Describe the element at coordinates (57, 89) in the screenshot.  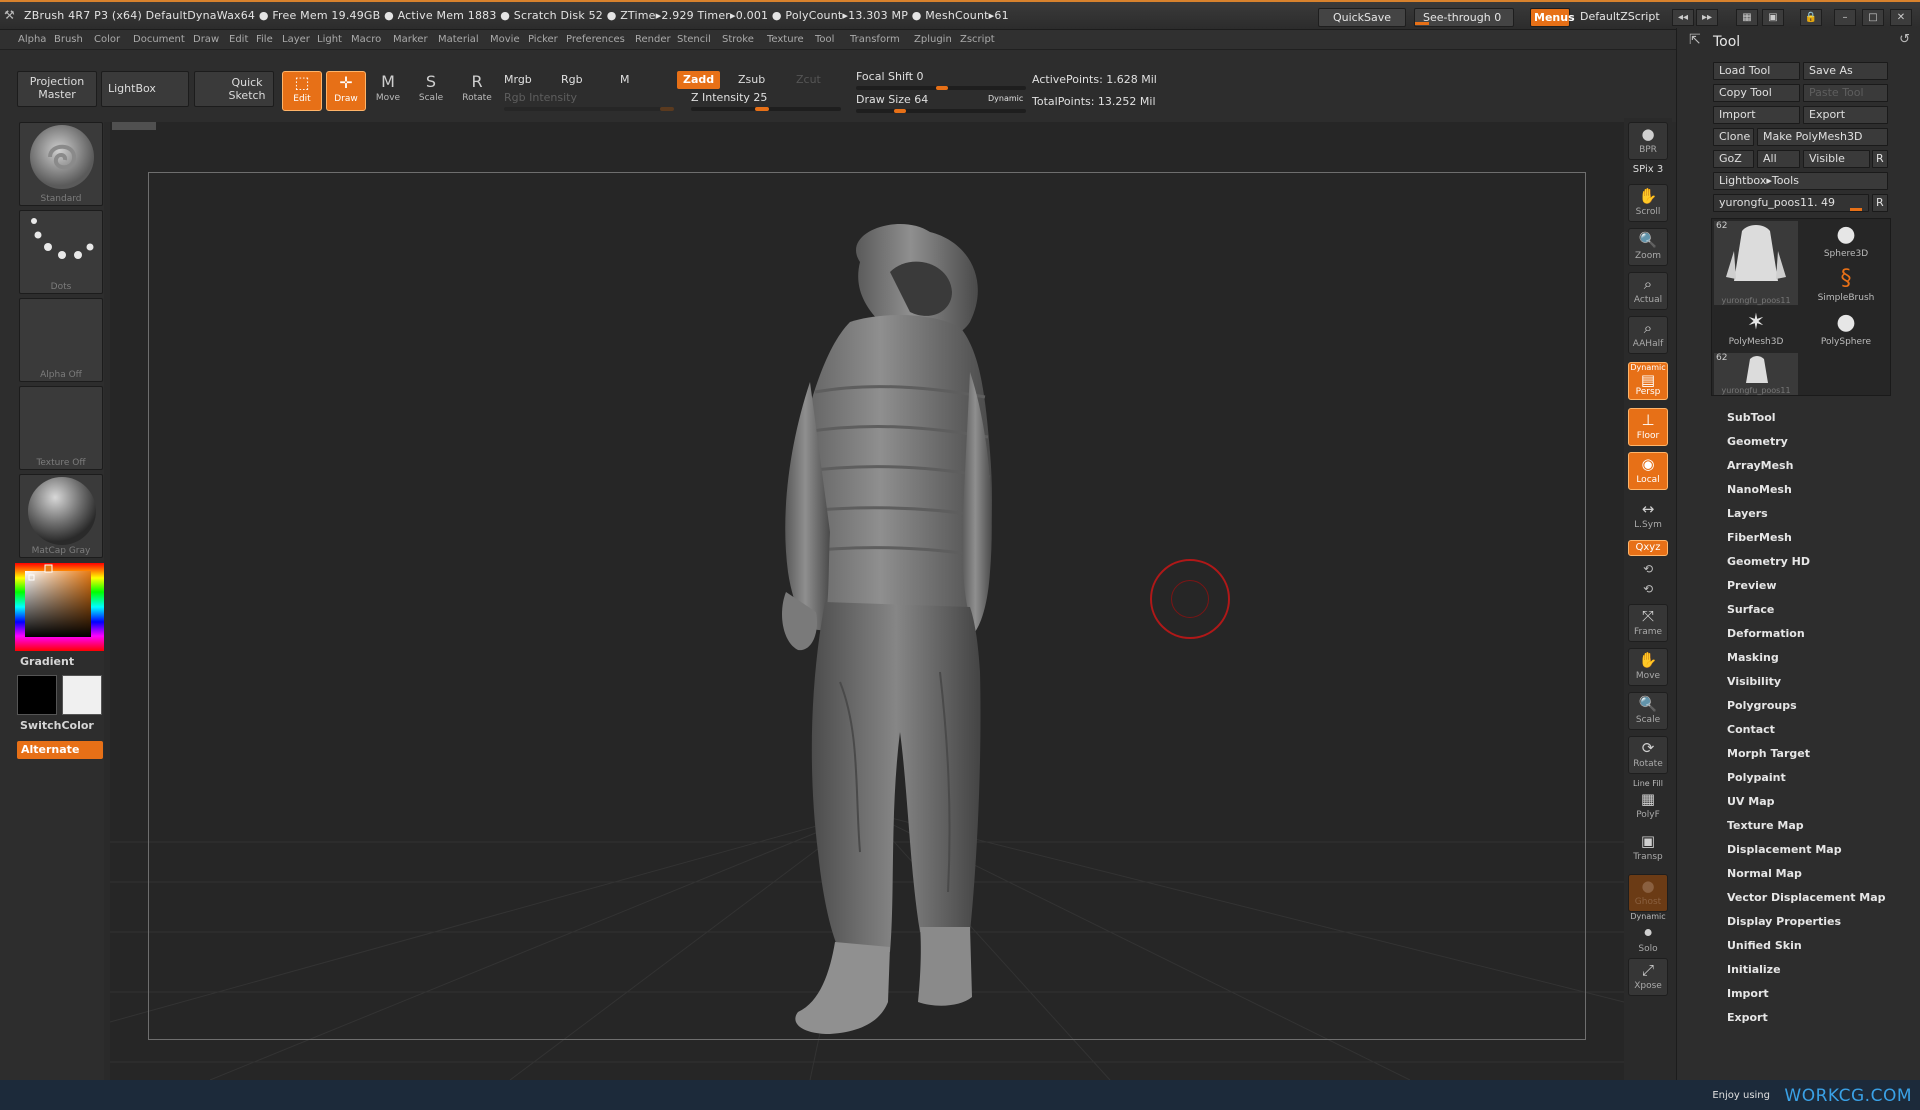
I see `projection-master-button: Projection Master` at that location.